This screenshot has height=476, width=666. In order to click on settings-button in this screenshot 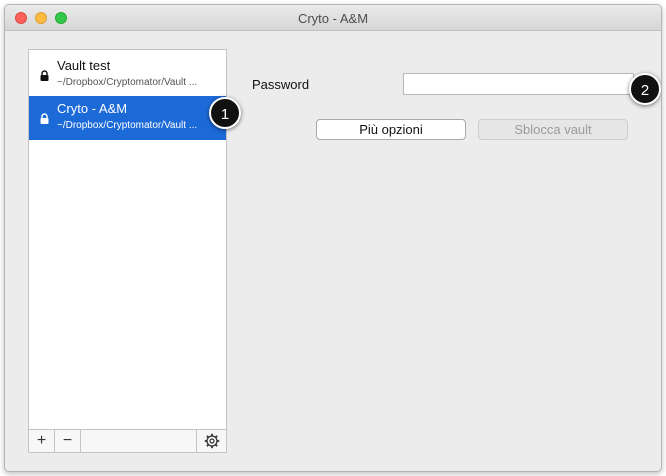, I will do `click(211, 441)`.